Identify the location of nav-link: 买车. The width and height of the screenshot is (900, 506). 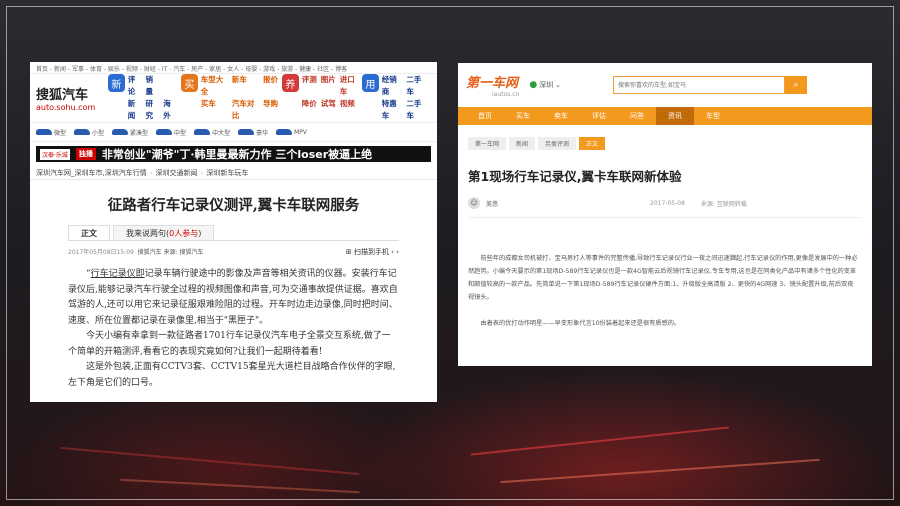
(214, 110).